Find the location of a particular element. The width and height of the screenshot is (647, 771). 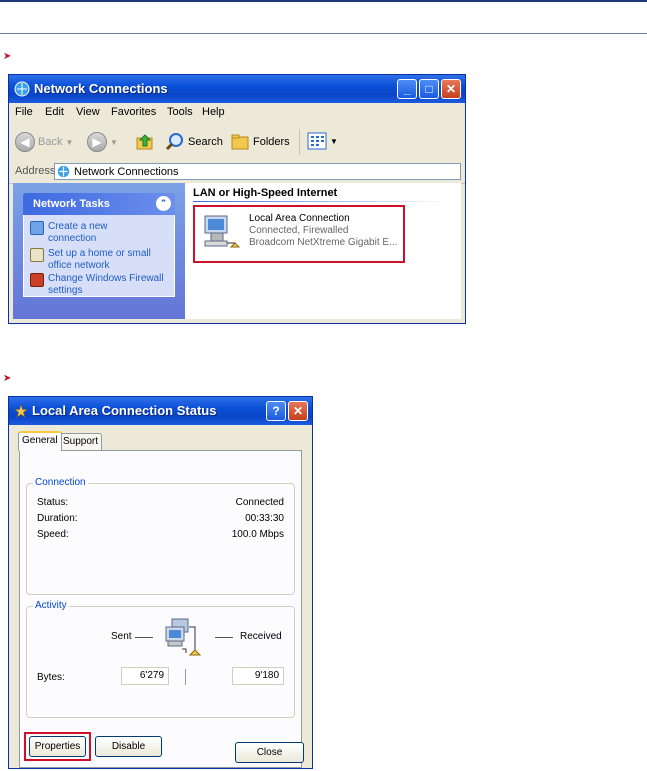

received-label: Received is located at coordinates (261, 636).